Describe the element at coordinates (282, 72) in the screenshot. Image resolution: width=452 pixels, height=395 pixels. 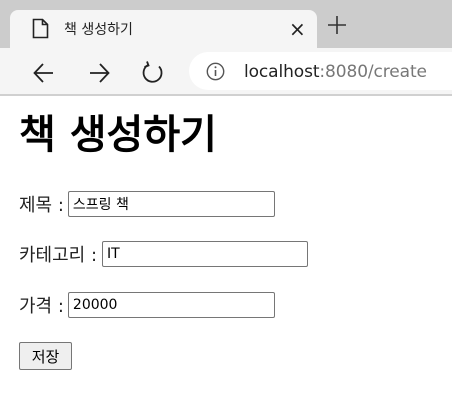
I see `url-host: localhost` at that location.